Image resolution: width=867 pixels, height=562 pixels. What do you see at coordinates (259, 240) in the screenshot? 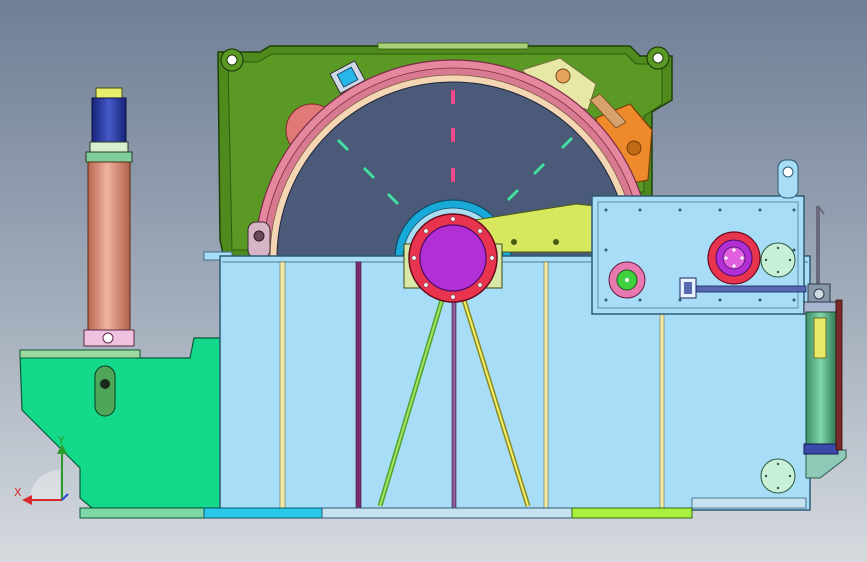
I see `drum-bracket-left` at bounding box center [259, 240].